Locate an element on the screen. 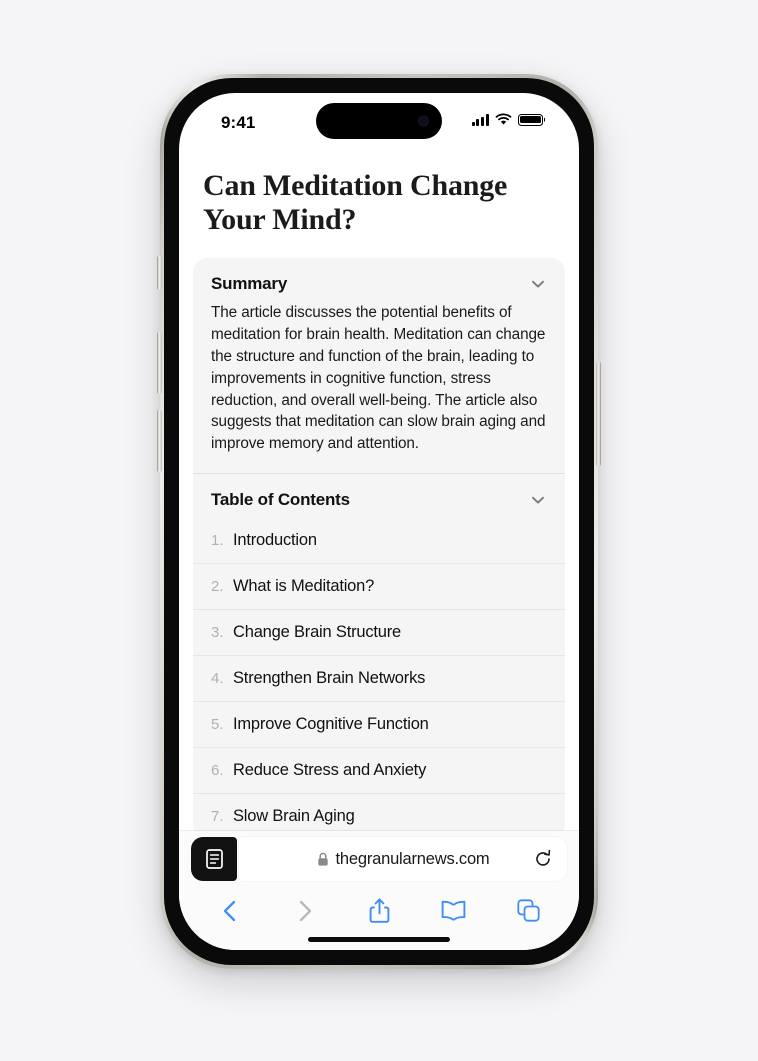 The height and width of the screenshot is (1061, 758). book-icon is located at coordinates (453, 910).